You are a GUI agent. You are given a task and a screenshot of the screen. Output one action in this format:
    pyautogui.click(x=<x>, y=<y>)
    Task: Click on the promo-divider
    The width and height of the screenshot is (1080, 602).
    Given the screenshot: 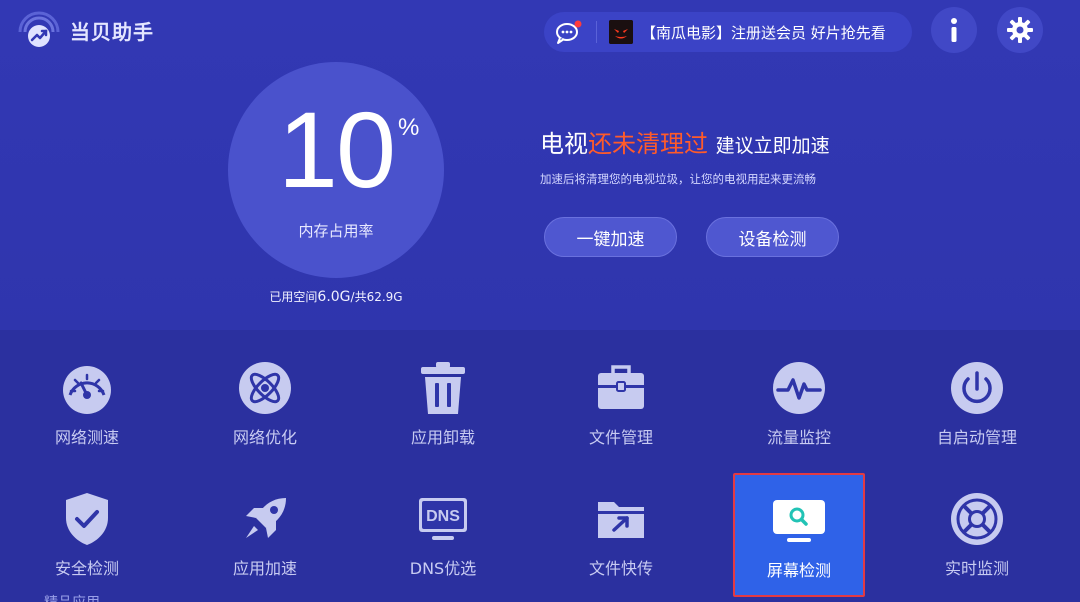 What is the action you would take?
    pyautogui.click(x=596, y=32)
    